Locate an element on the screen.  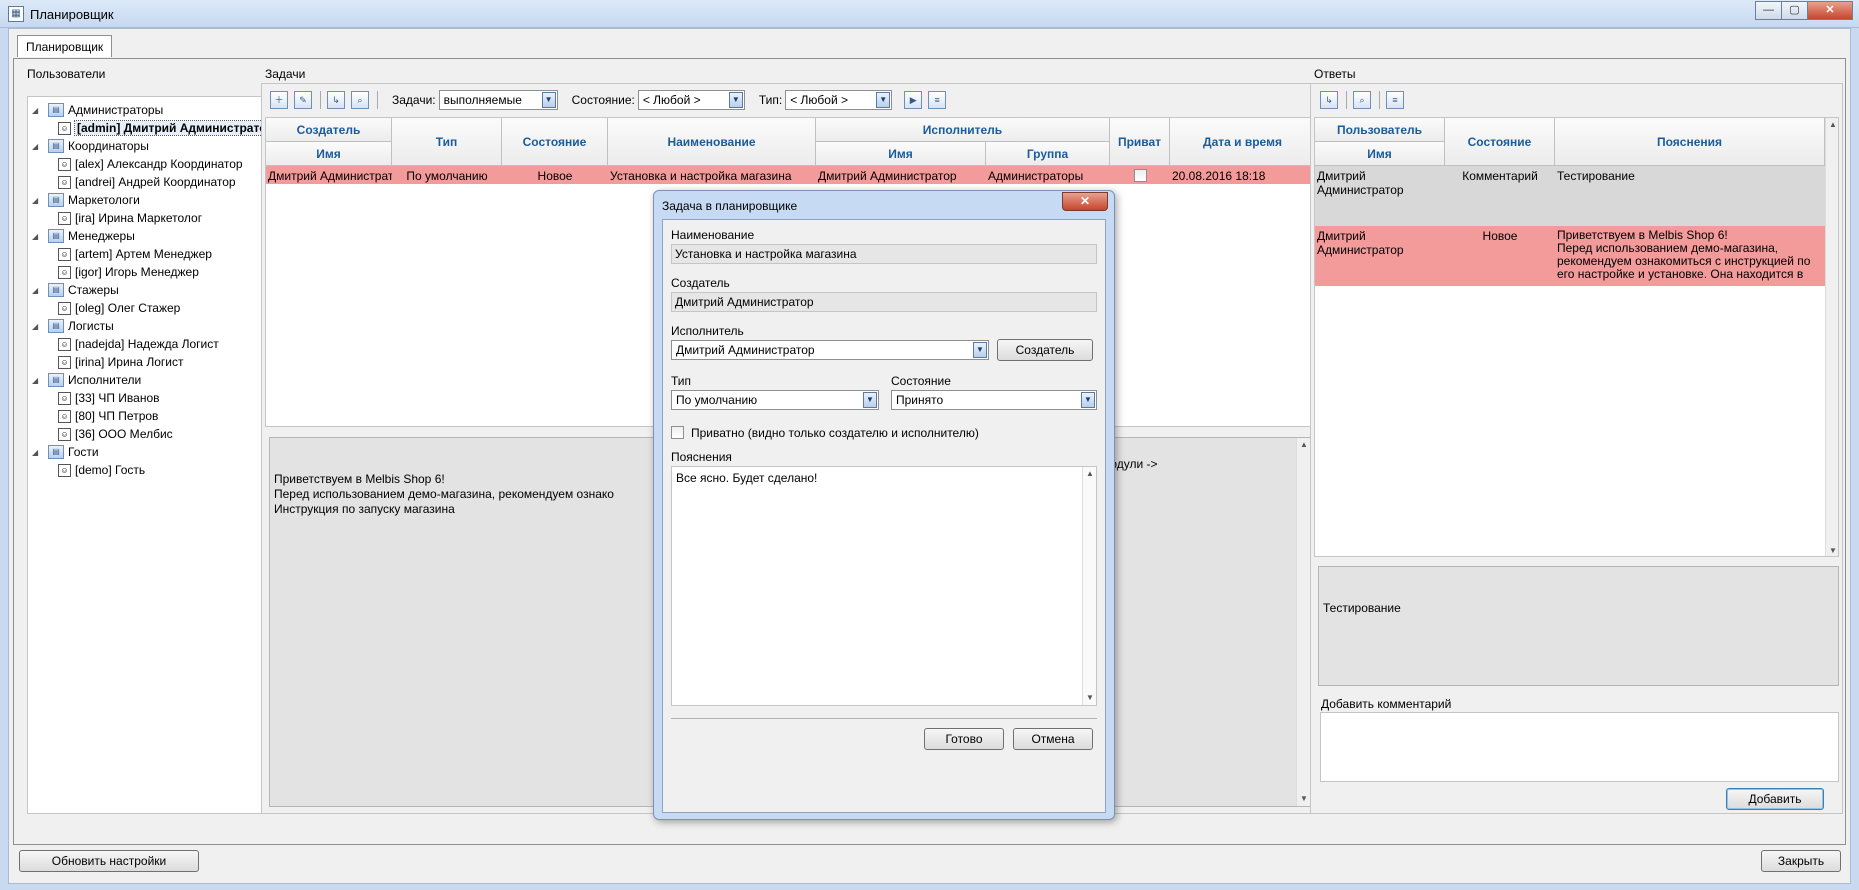
dialog-executor-select: Дмитрий Администратор ▼ is located at coordinates (830, 350).